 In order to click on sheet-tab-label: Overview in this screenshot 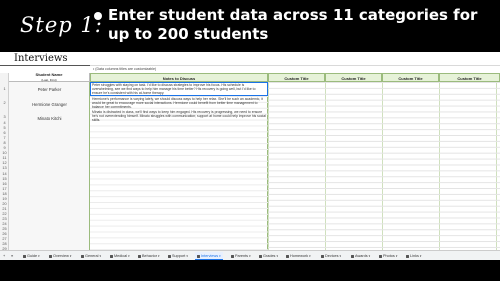, I will do `click(61, 256)`.